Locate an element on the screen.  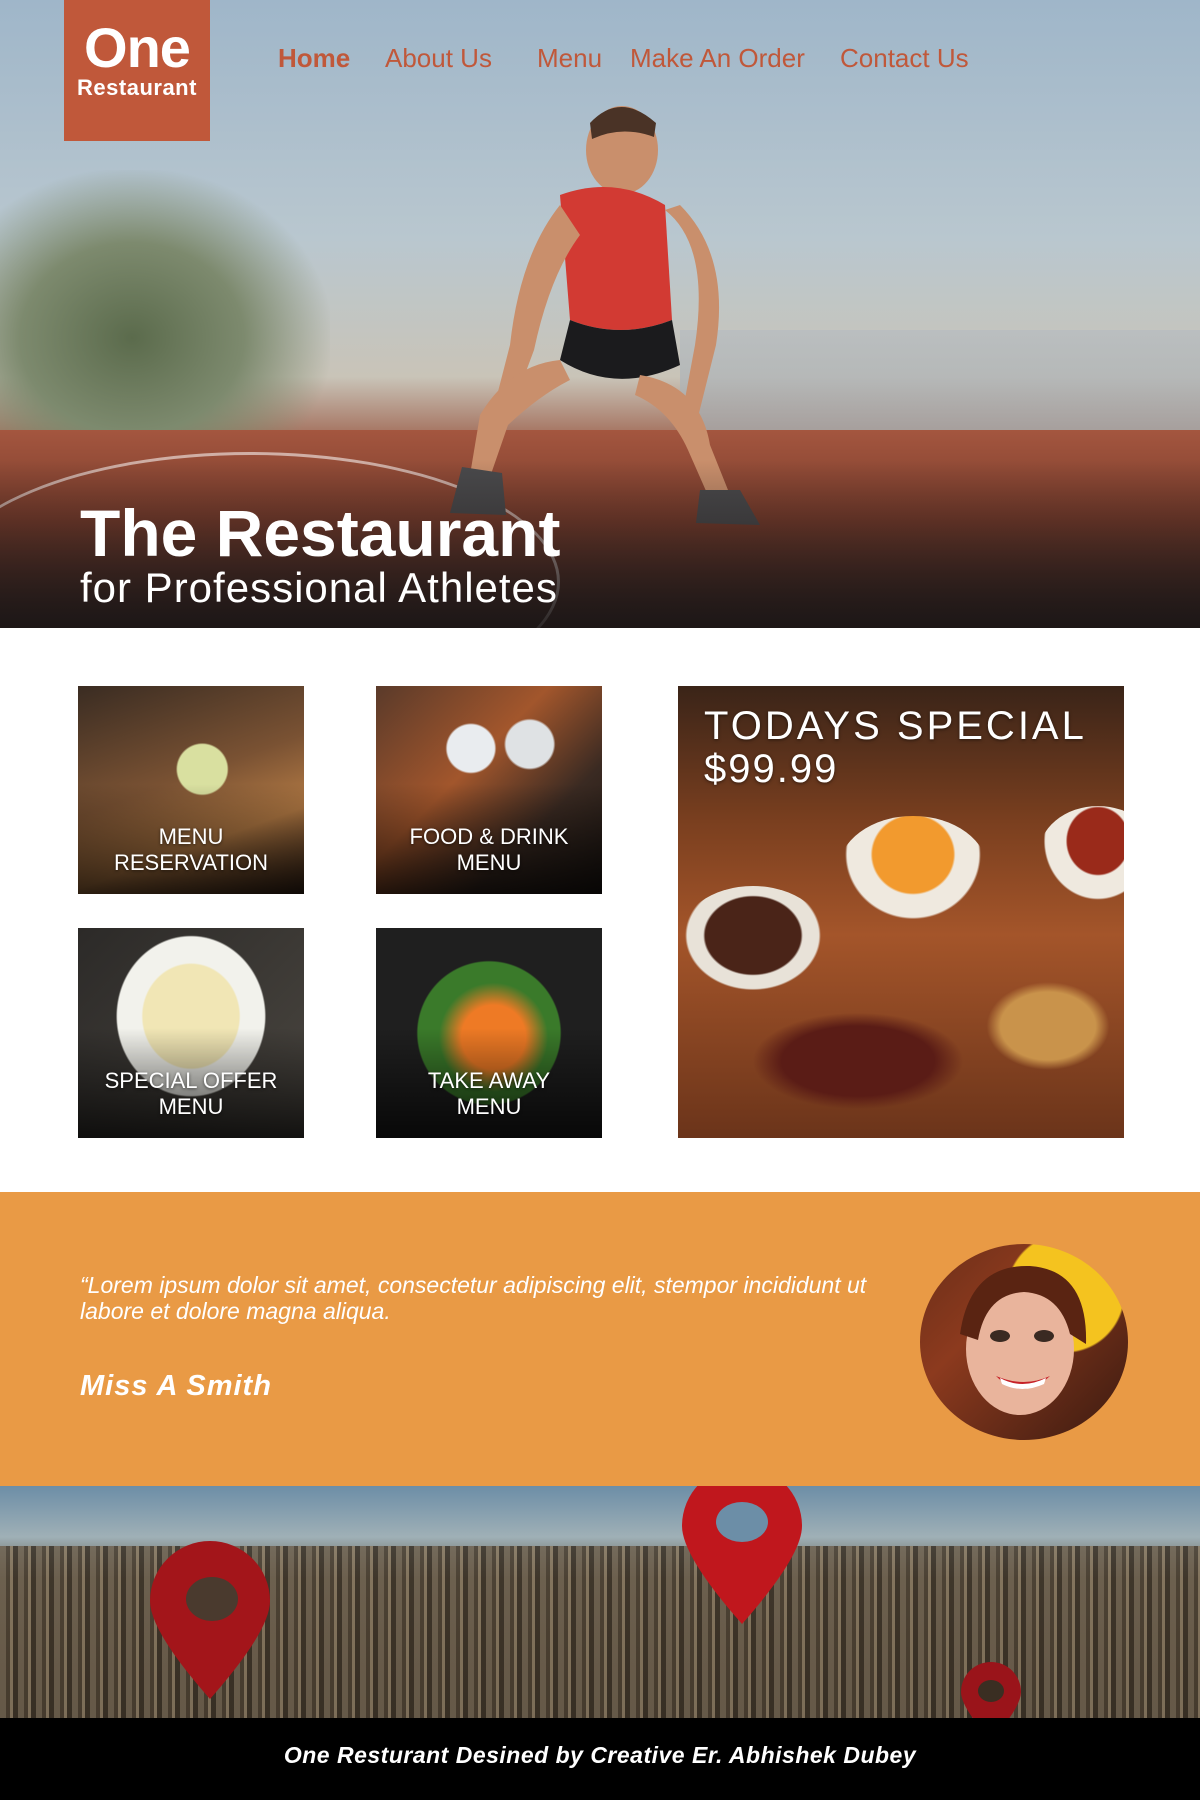
hero-heading: The Restaurant for Professional Athletes is located at coordinates (320, 555).